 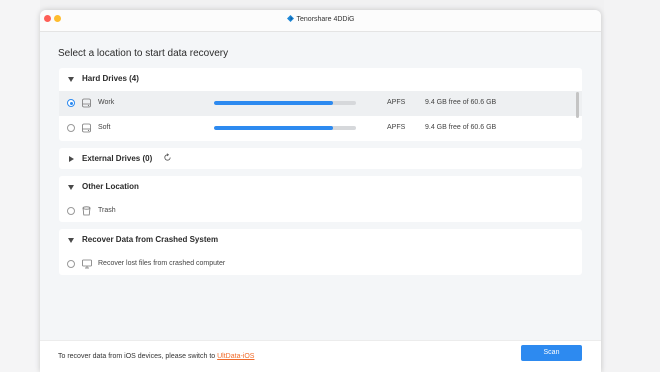 I want to click on hard-drives-title: Hard Drives (4), so click(x=110, y=78).